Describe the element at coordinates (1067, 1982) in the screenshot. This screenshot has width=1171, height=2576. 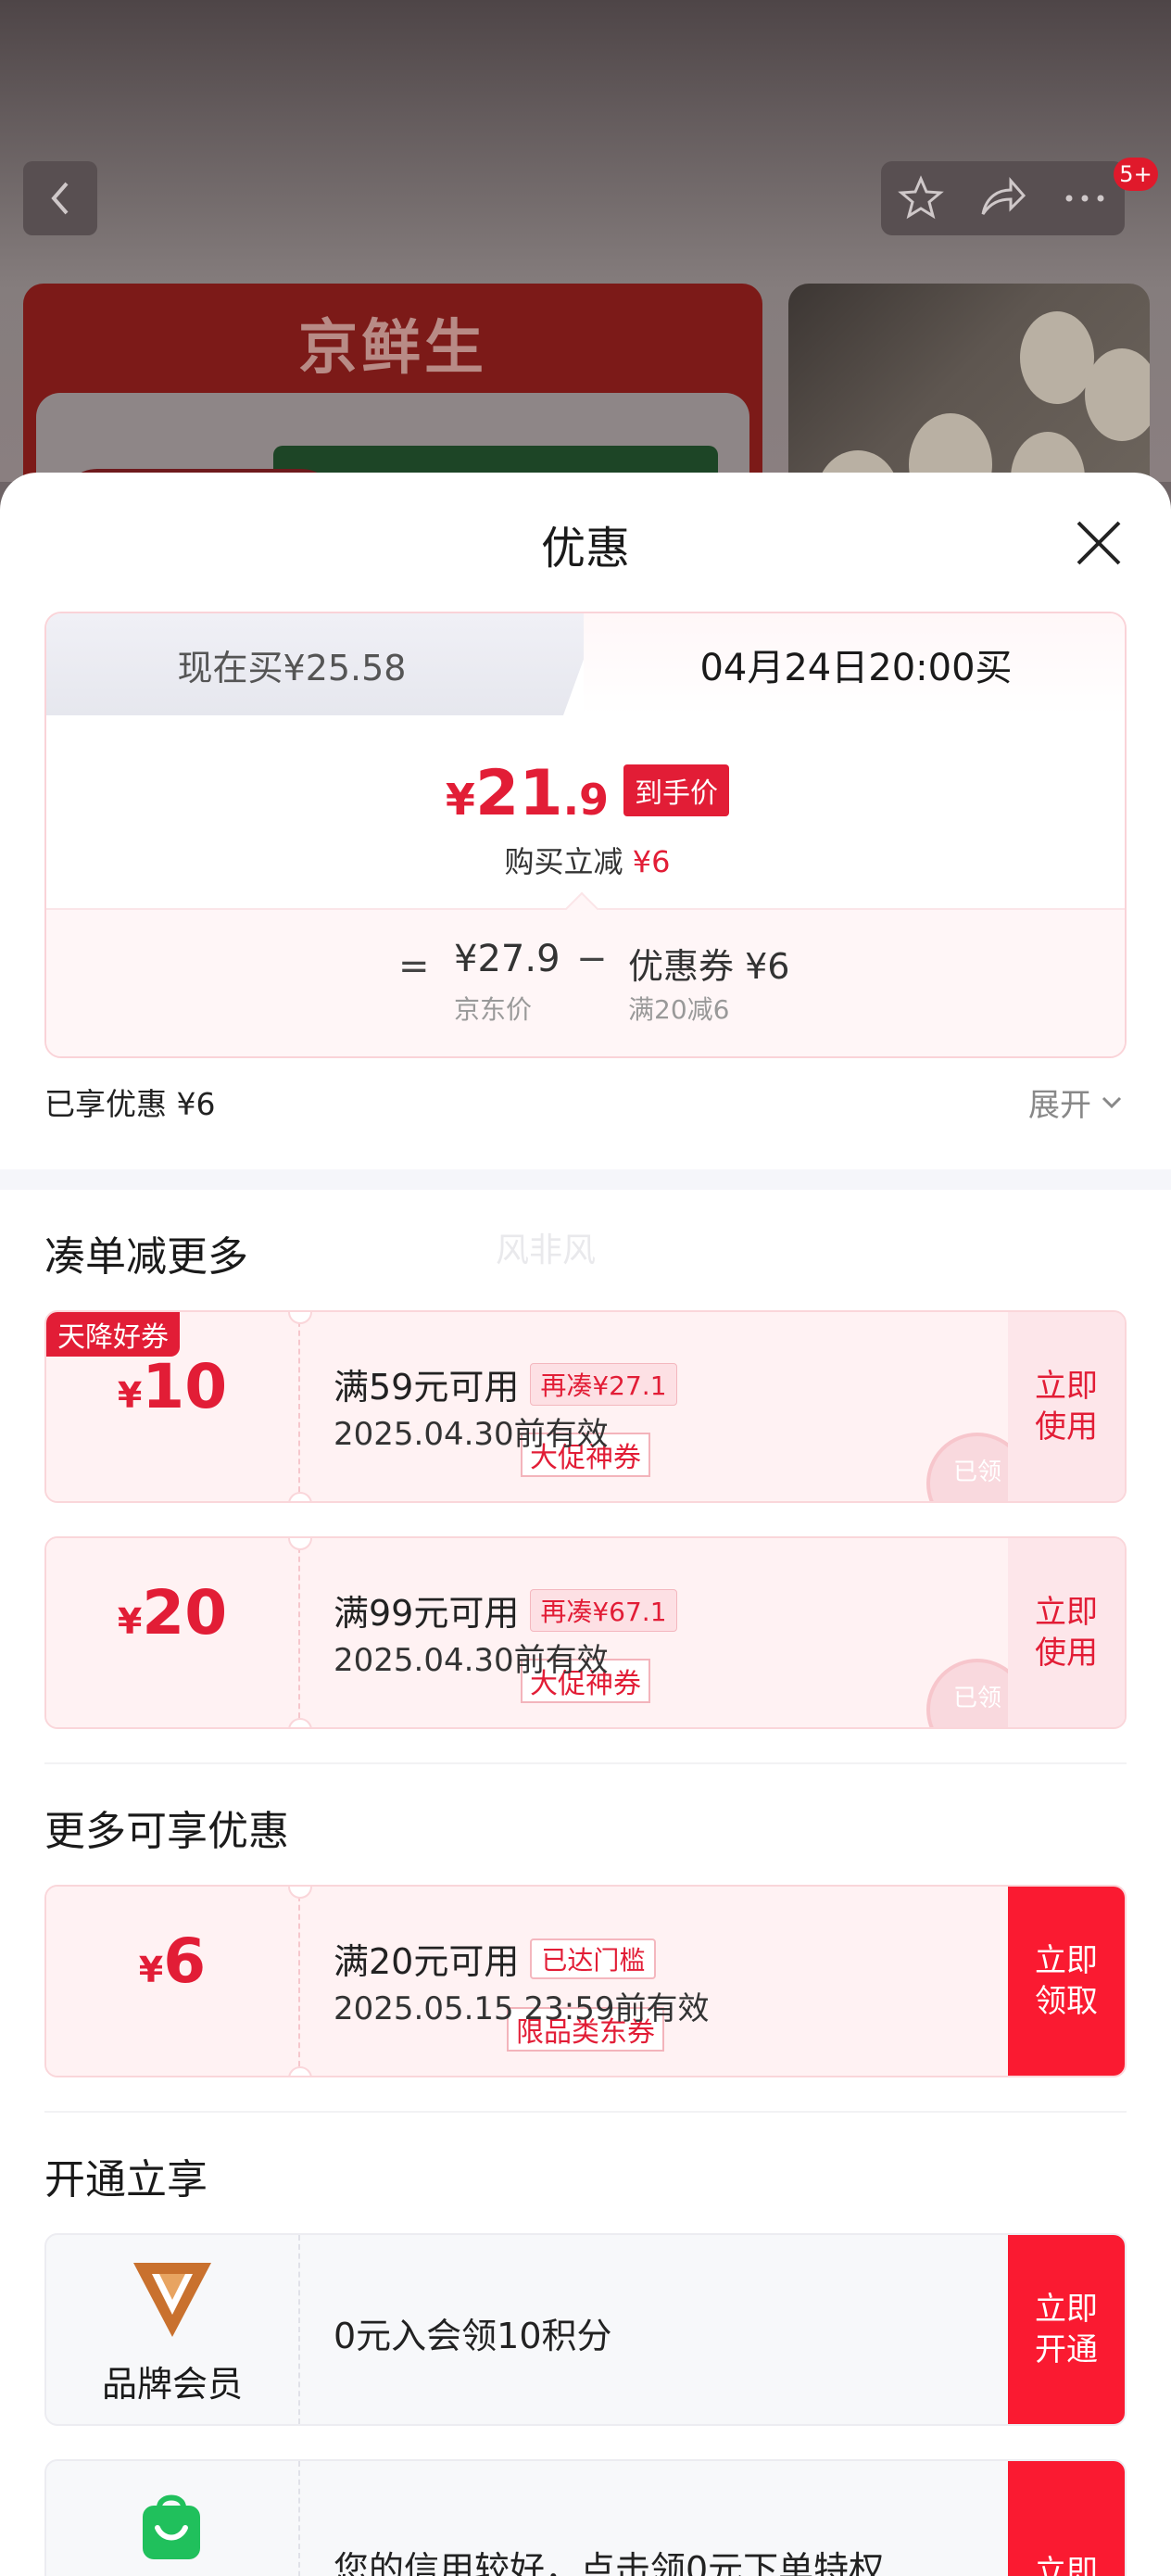
I see `claim-now-button: 立即 领取` at that location.